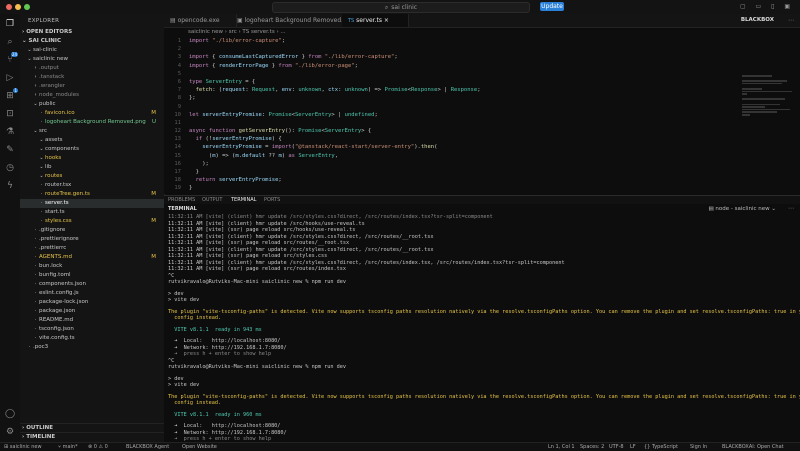 Image resolution: width=800 pixels, height=451 pixels. What do you see at coordinates (767, 6) in the screenshot?
I see `layout-controls: ▢ ▭ ▯ ▣` at bounding box center [767, 6].